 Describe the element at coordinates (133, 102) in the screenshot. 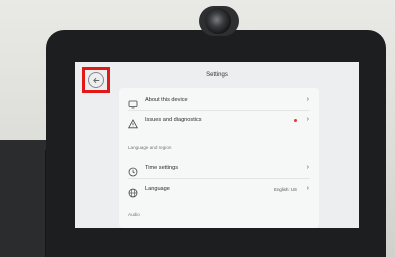

I see `monitor-icon` at that location.